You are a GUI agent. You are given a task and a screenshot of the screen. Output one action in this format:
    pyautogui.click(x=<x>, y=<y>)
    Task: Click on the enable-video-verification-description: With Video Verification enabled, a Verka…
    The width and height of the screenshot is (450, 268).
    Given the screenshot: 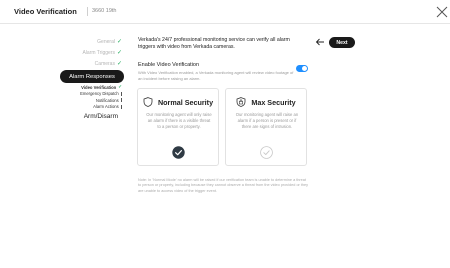 What is the action you would take?
    pyautogui.click(x=216, y=75)
    